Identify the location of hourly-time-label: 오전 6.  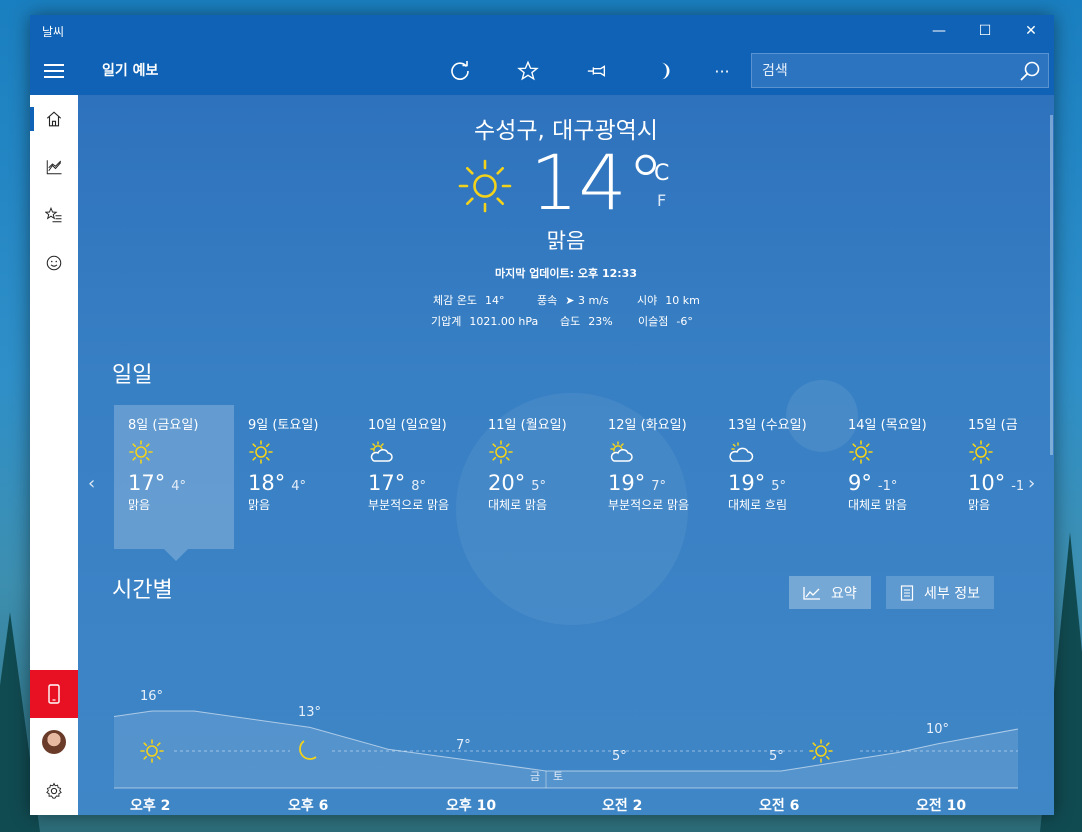
(779, 806).